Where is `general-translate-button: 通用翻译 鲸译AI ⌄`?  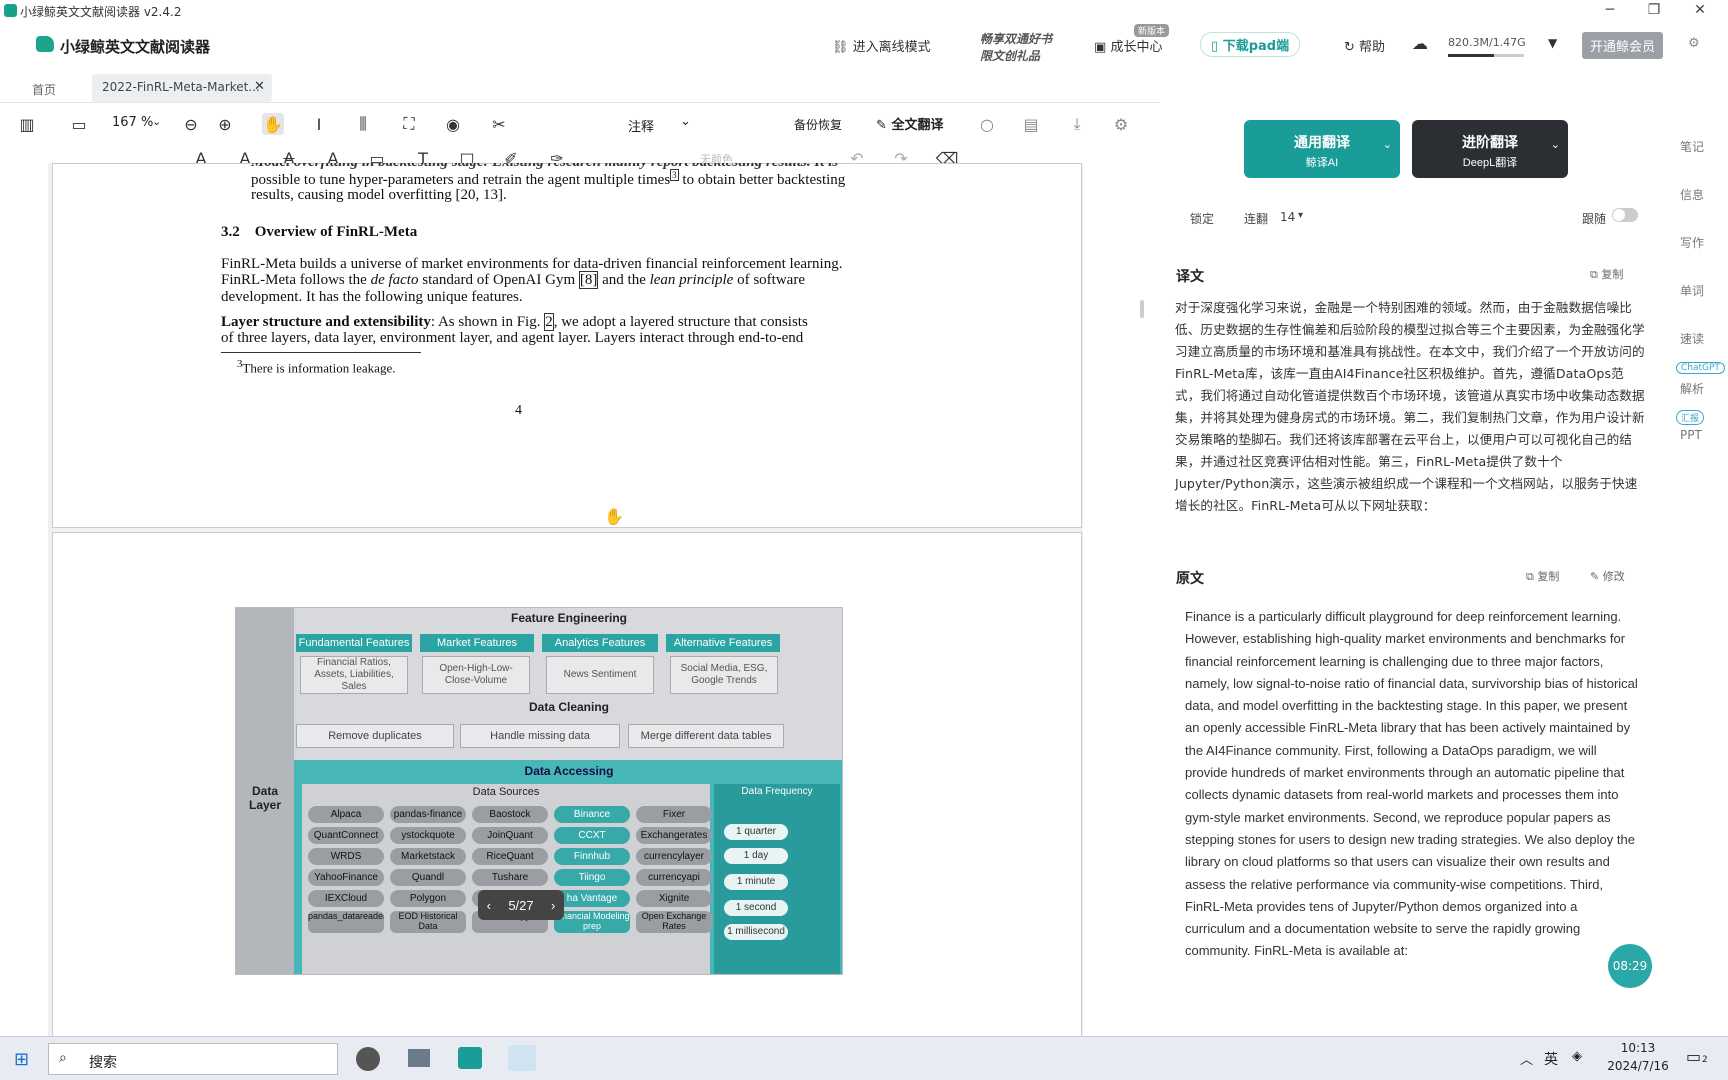
general-translate-button: 通用翻译 鲸译AI ⌄ is located at coordinates (1322, 149).